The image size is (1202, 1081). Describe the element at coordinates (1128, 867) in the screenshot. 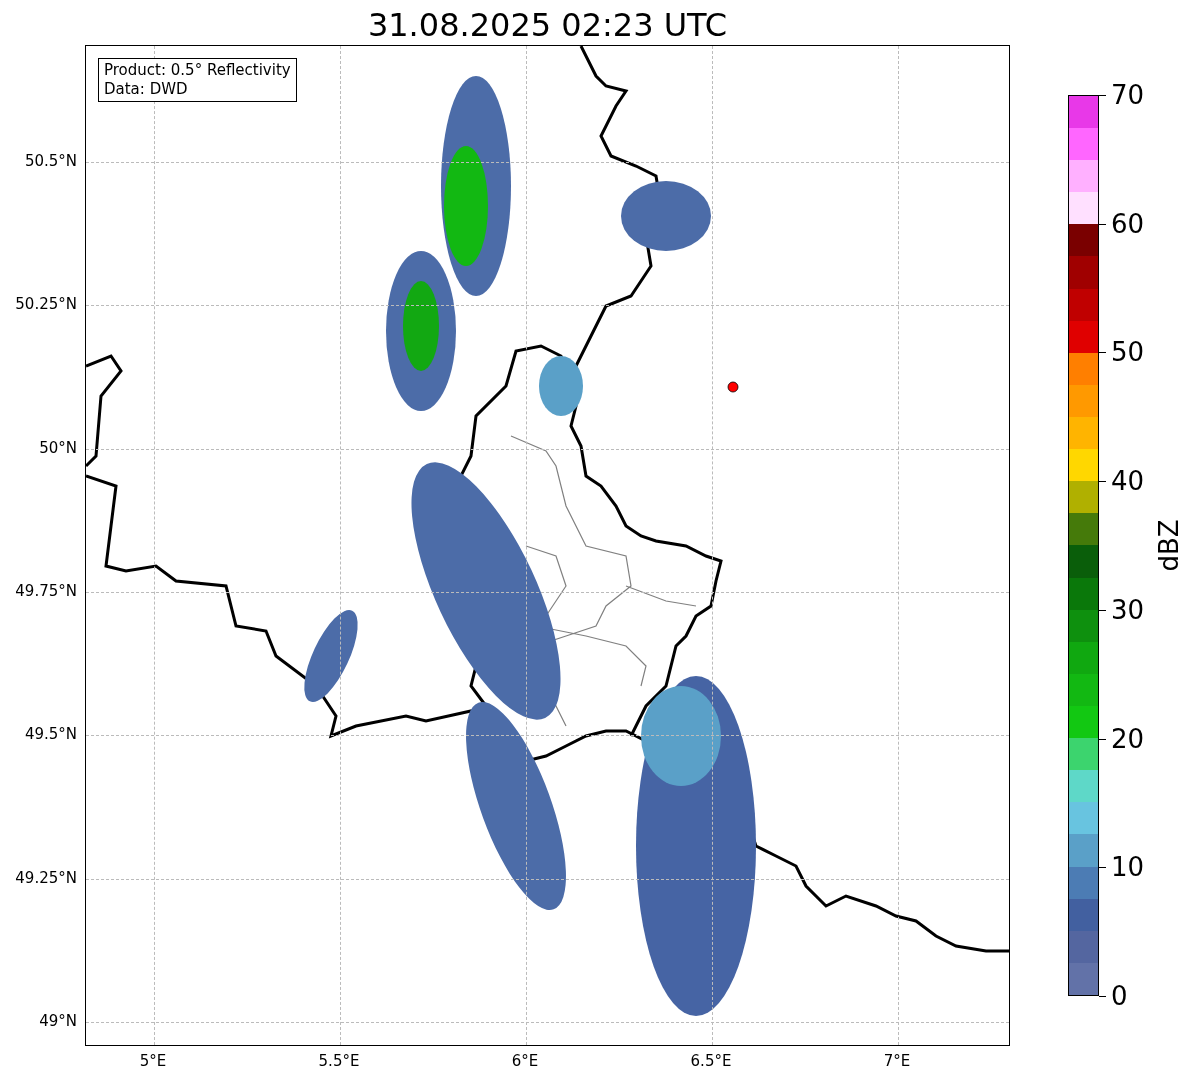

I see `colorbar-tick-label: 10` at that location.